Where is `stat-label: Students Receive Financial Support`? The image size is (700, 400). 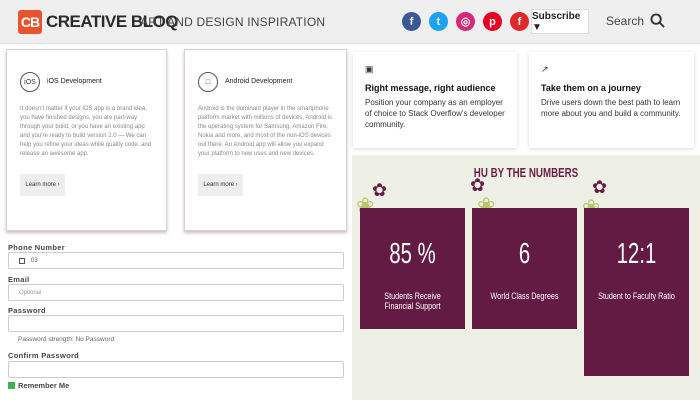 stat-label: Students Receive Financial Support is located at coordinates (412, 301).